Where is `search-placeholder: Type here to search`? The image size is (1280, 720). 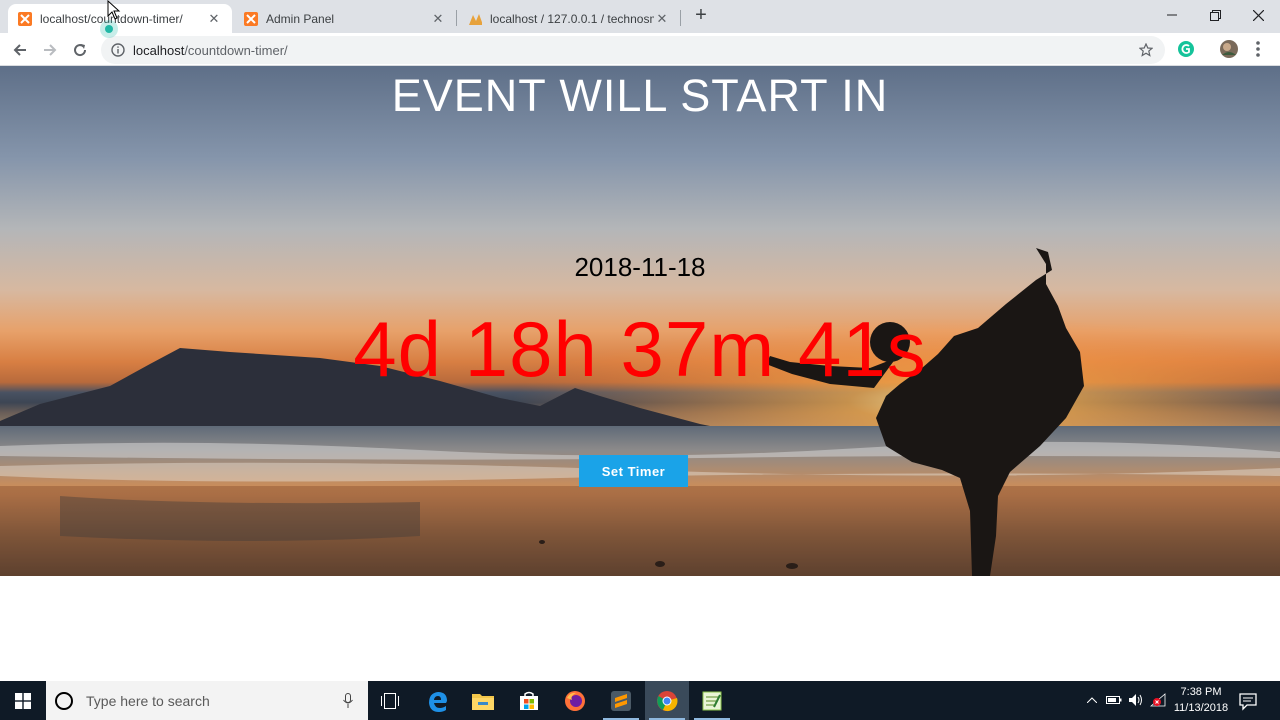
search-placeholder: Type here to search is located at coordinates (148, 700).